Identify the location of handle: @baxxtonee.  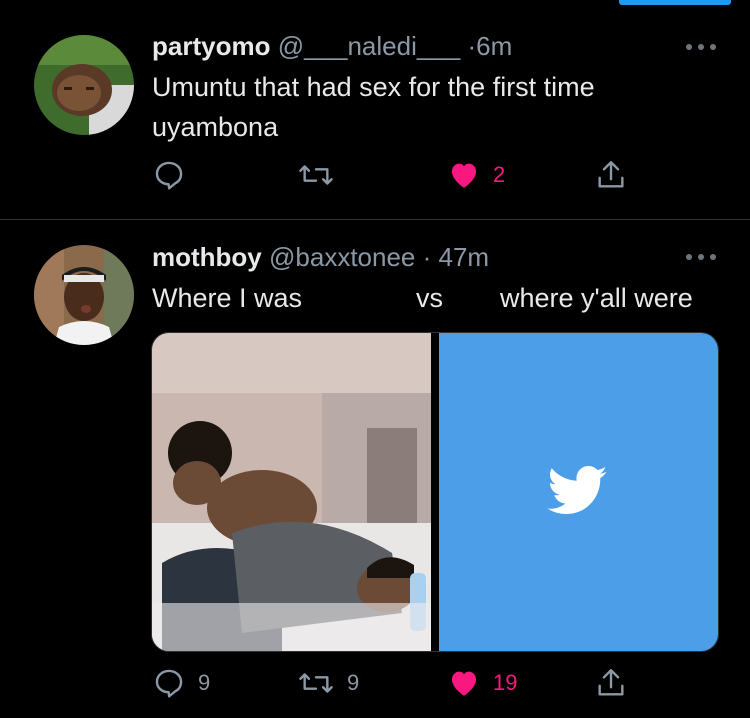
(342, 257).